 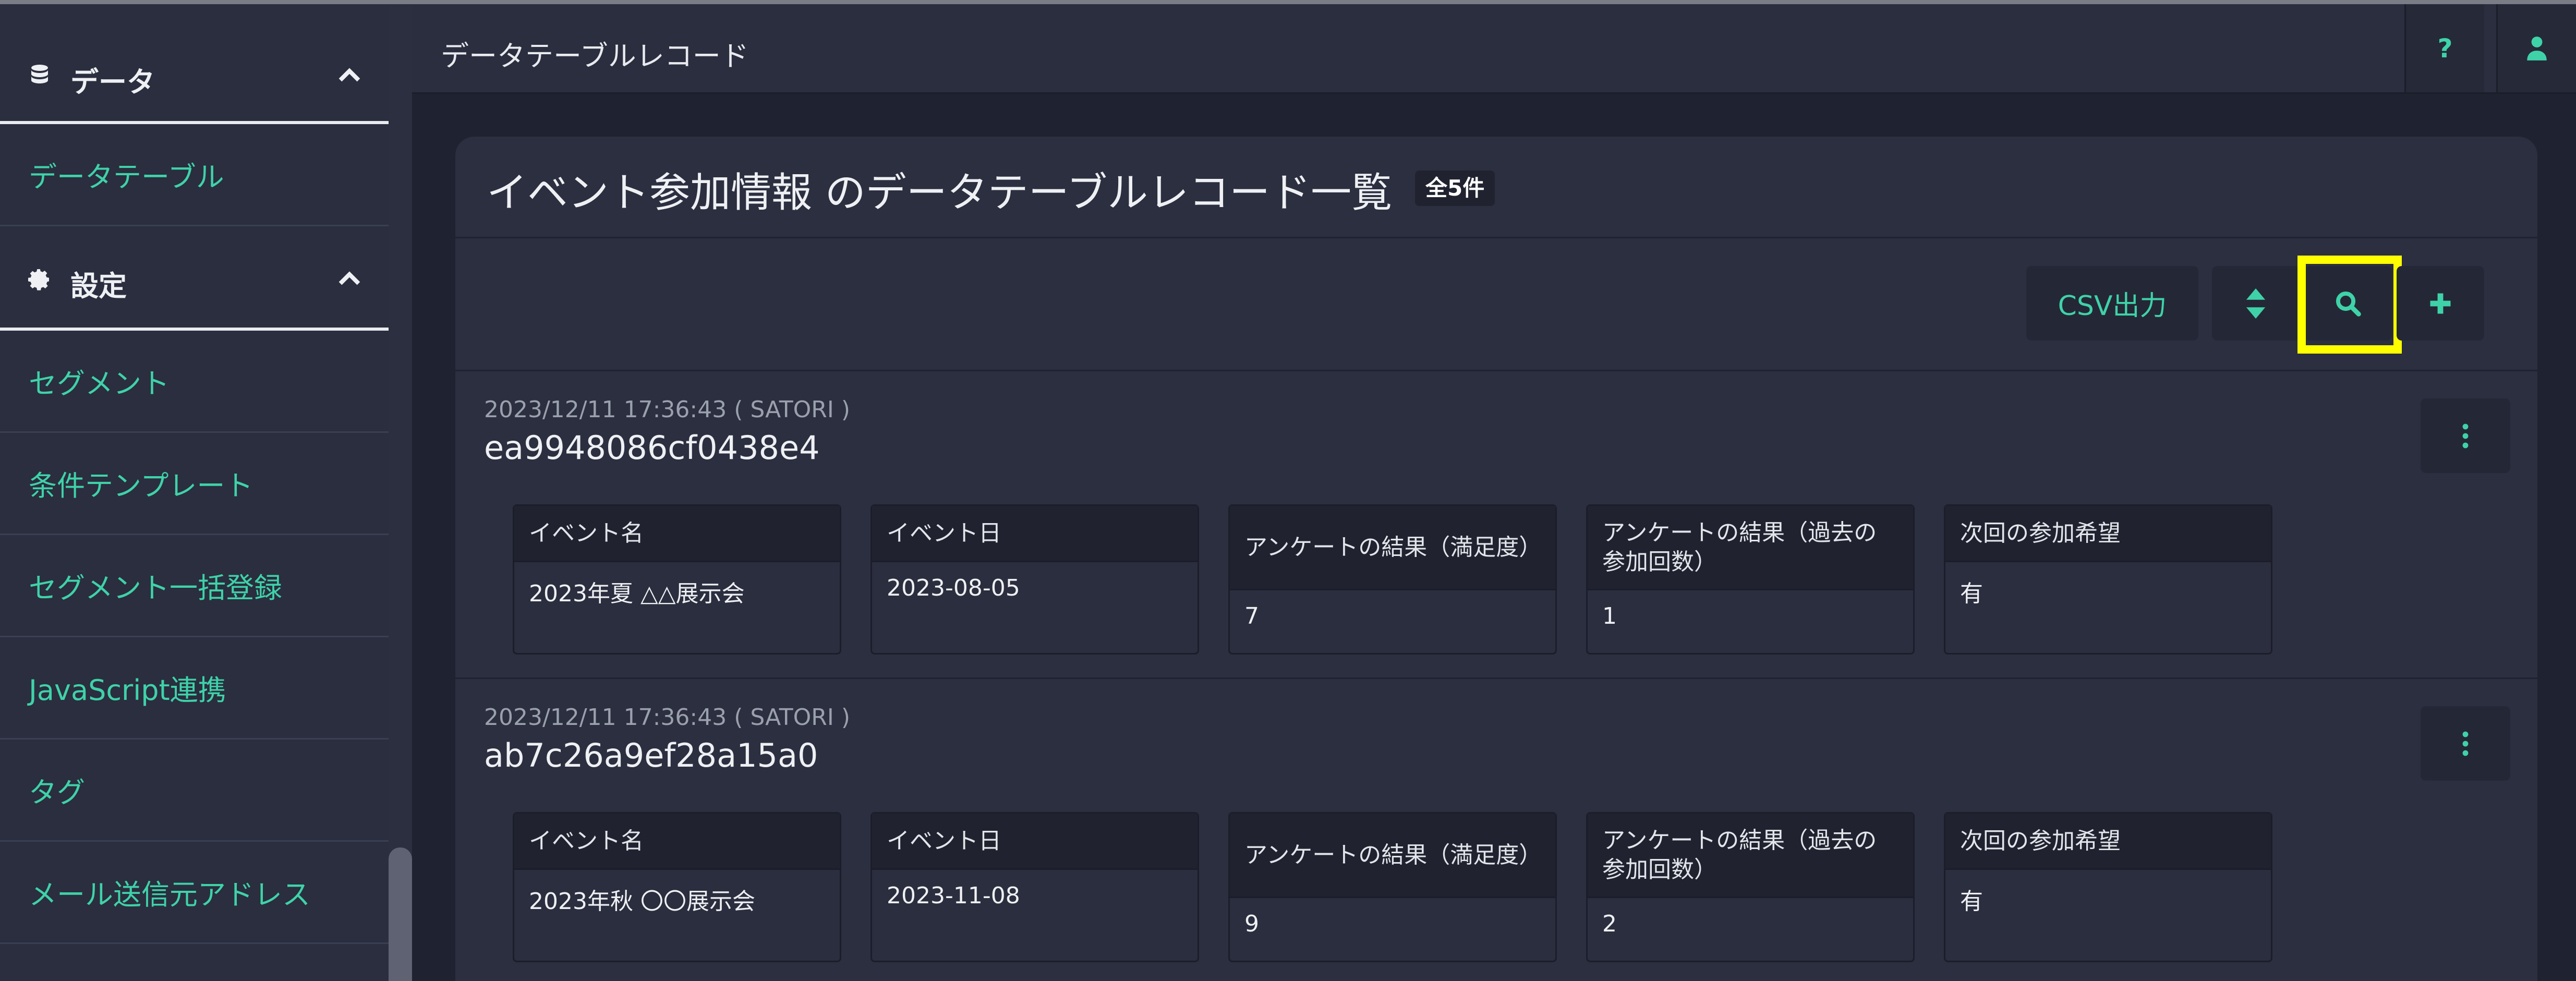 I want to click on field-value: 1, so click(x=1609, y=616).